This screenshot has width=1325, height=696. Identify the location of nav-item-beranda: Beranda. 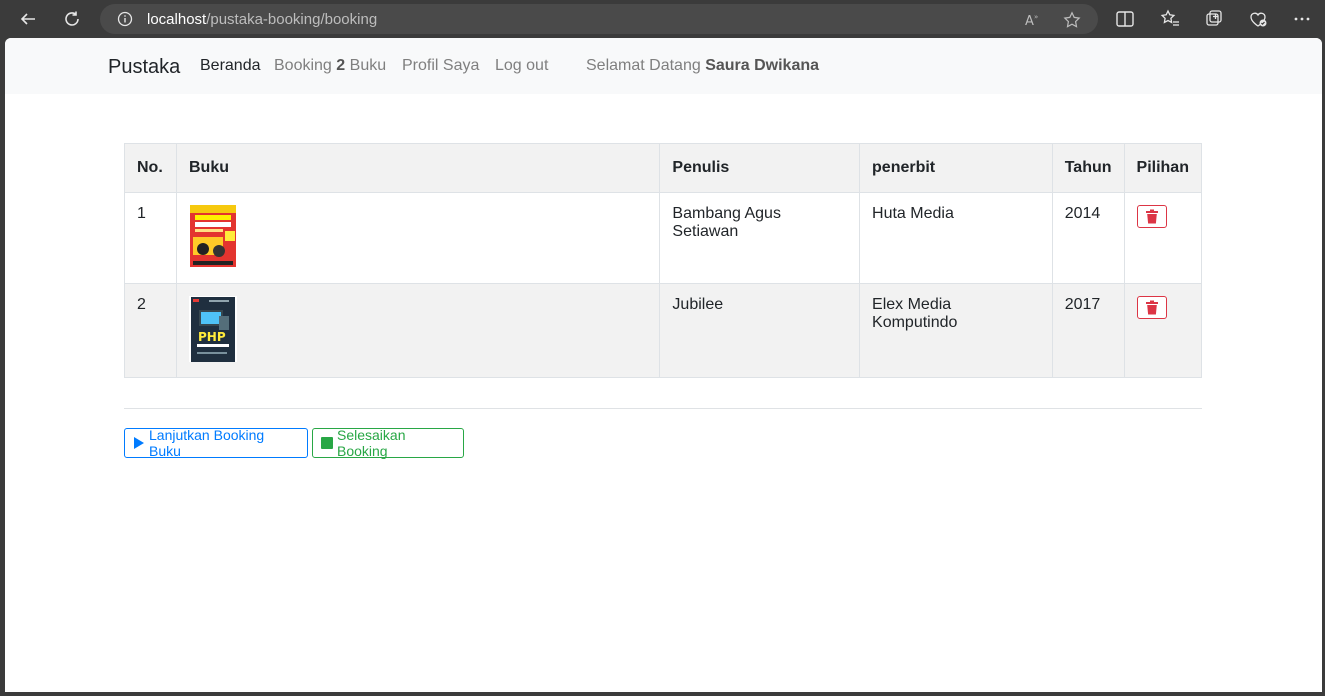
(230, 66).